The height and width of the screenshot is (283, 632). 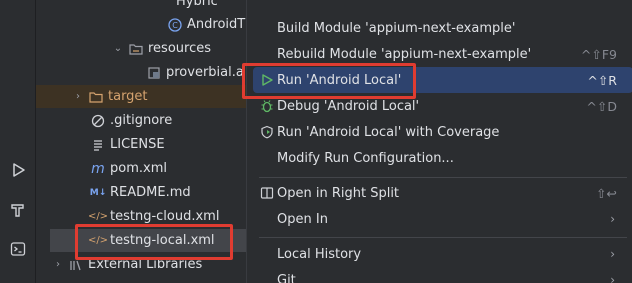 I want to click on tree-item-license: LICENSE, so click(x=141, y=144).